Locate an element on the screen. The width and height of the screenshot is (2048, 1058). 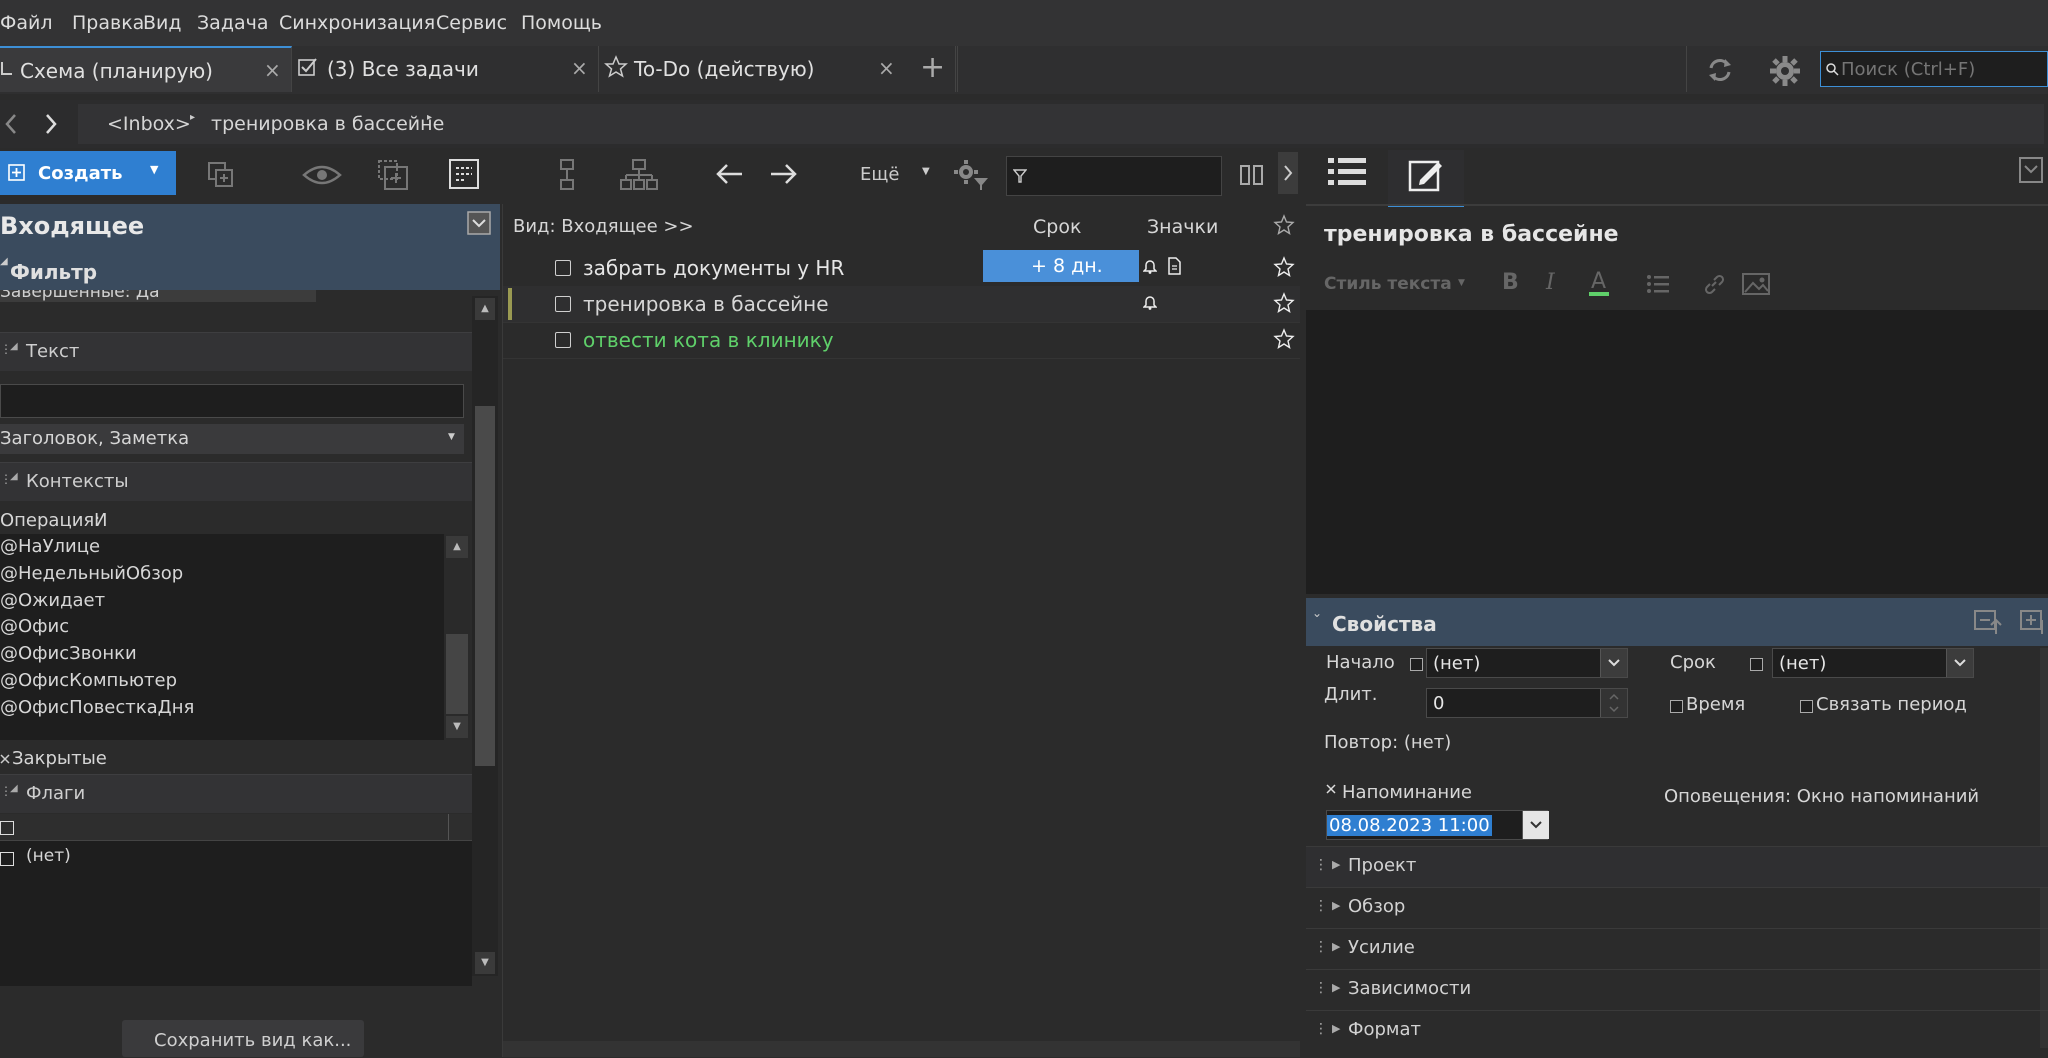
collapse-toolbar-button is located at coordinates (1288, 173).